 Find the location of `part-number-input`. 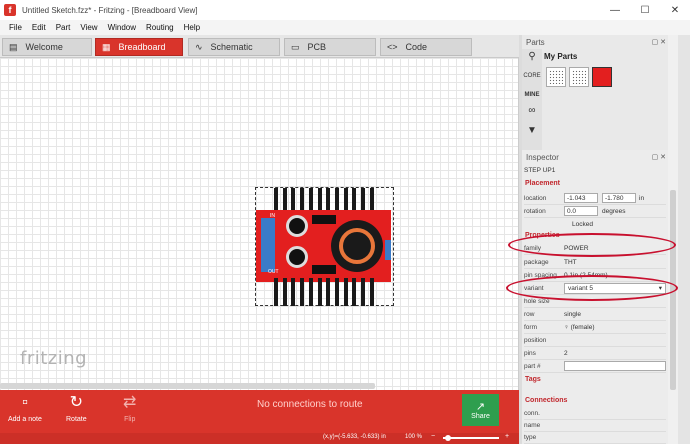

part-number-input is located at coordinates (615, 366).